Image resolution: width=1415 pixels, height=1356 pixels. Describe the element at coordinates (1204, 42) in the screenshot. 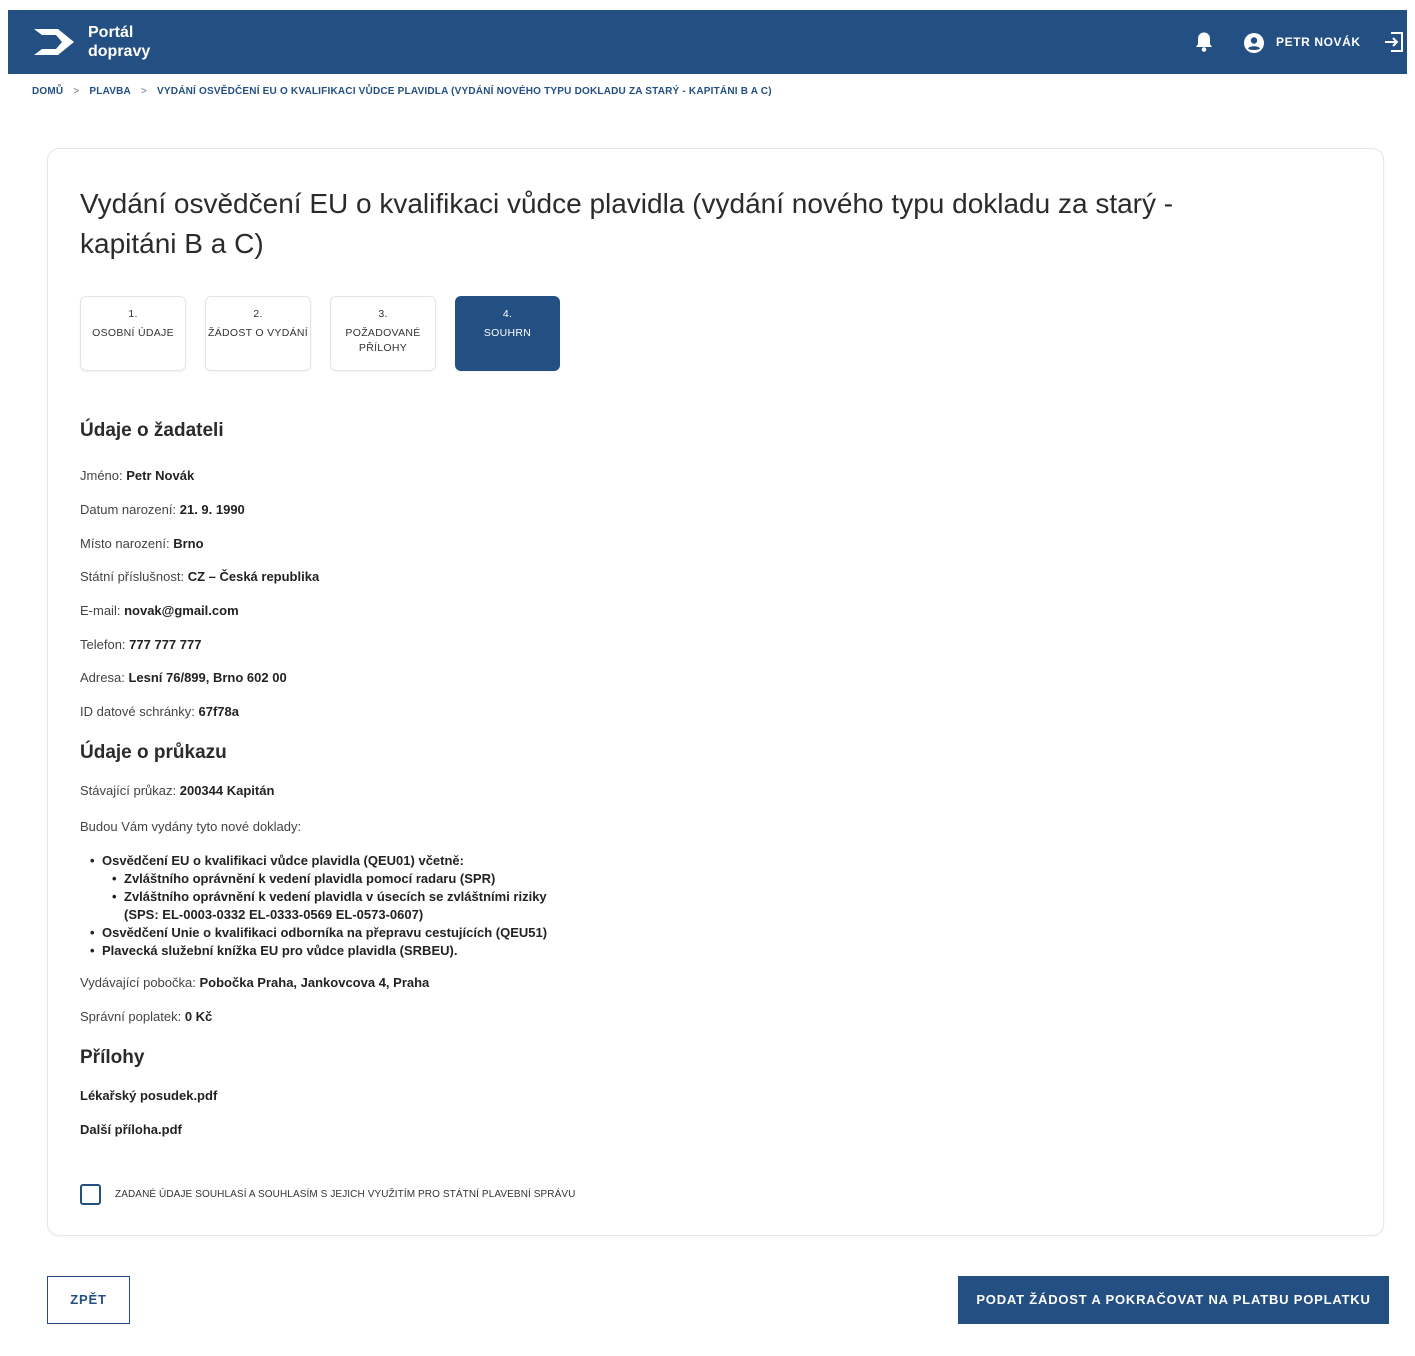

I see `bell-icon` at that location.